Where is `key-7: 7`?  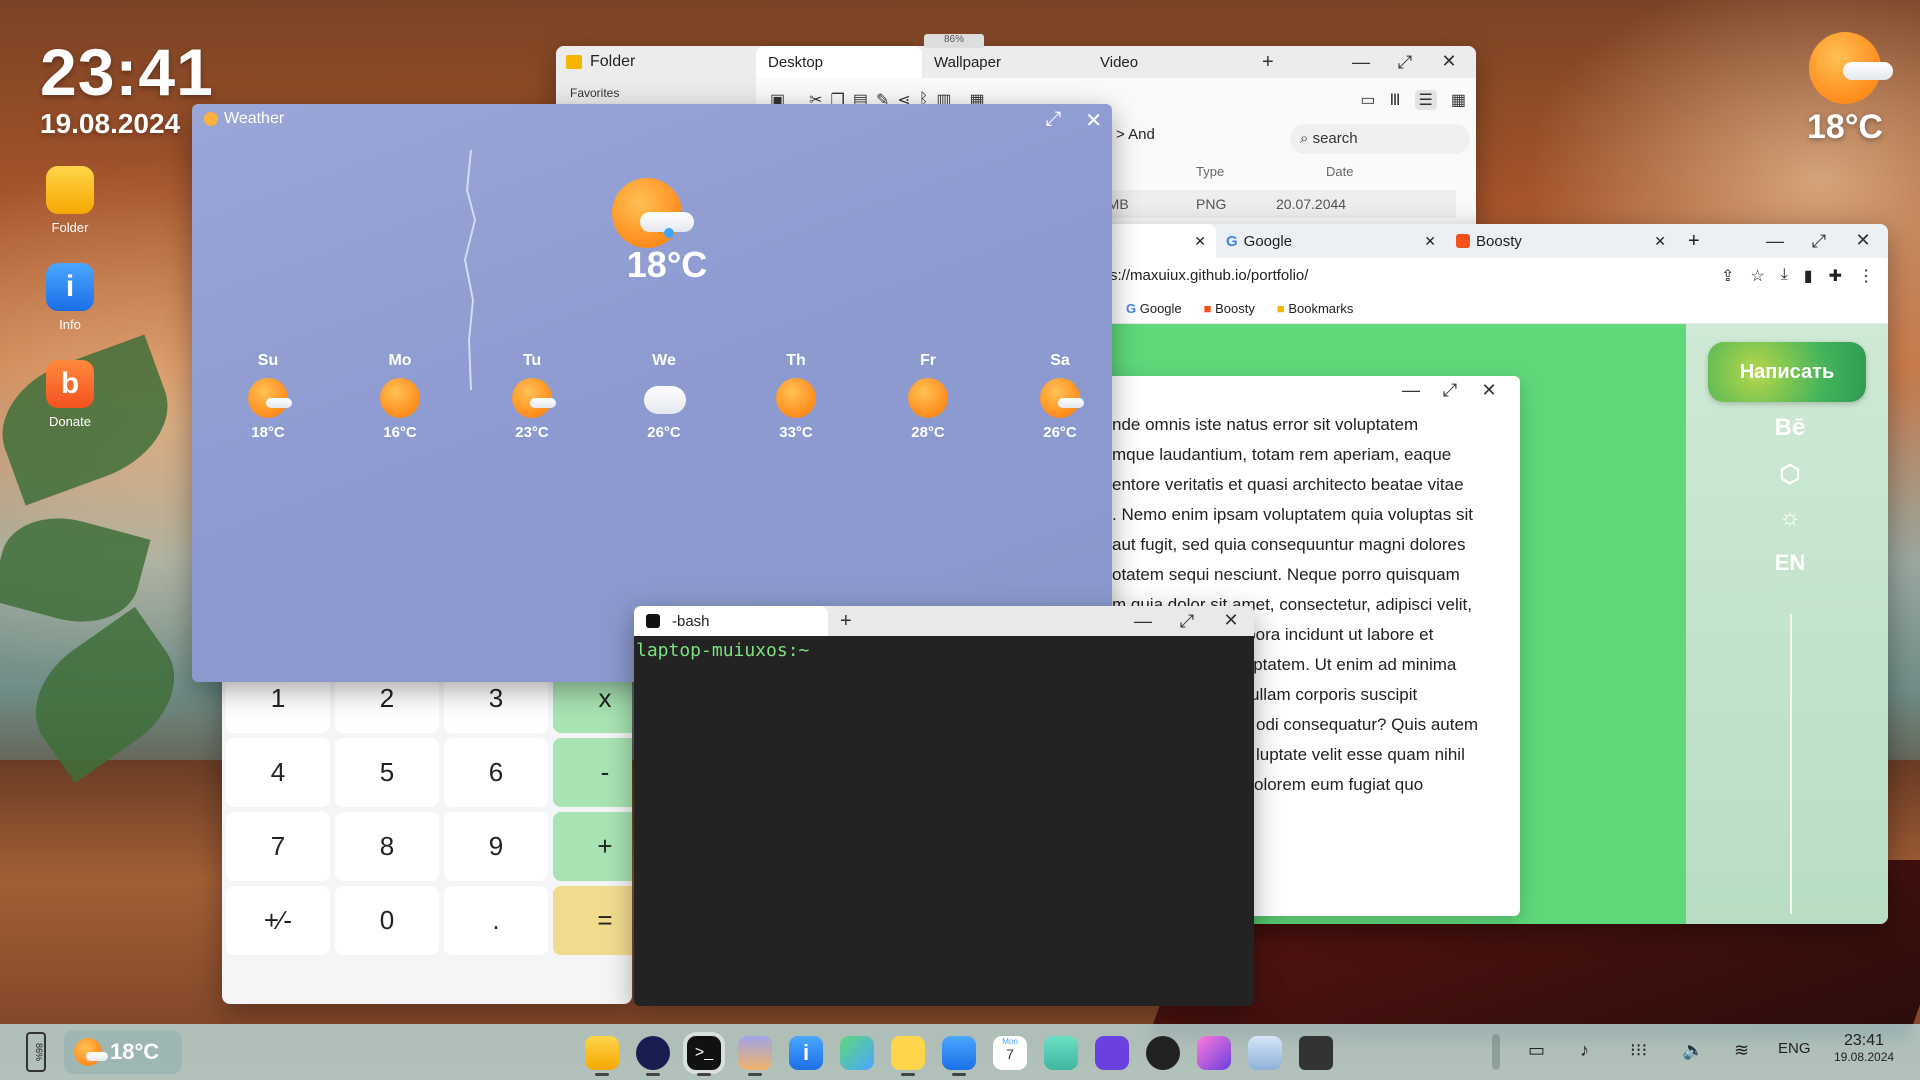
key-7: 7 is located at coordinates (278, 846).